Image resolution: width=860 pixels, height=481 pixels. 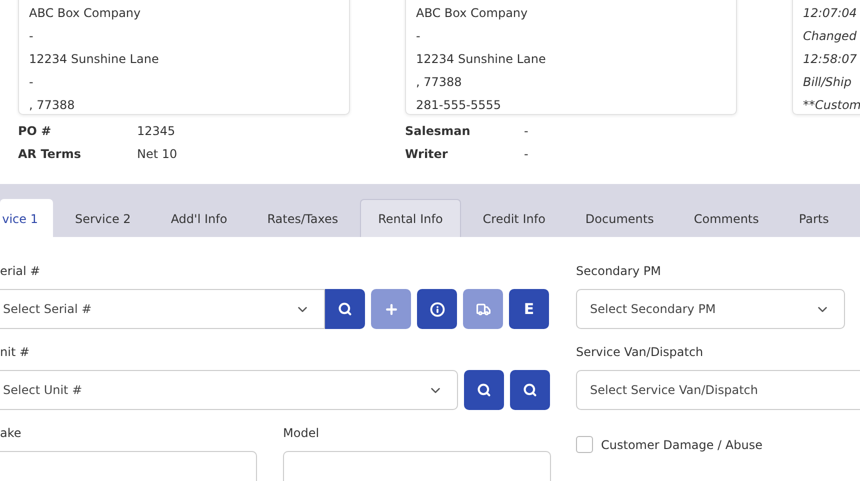 What do you see at coordinates (427, 154) in the screenshot?
I see `info-label: Writer` at bounding box center [427, 154].